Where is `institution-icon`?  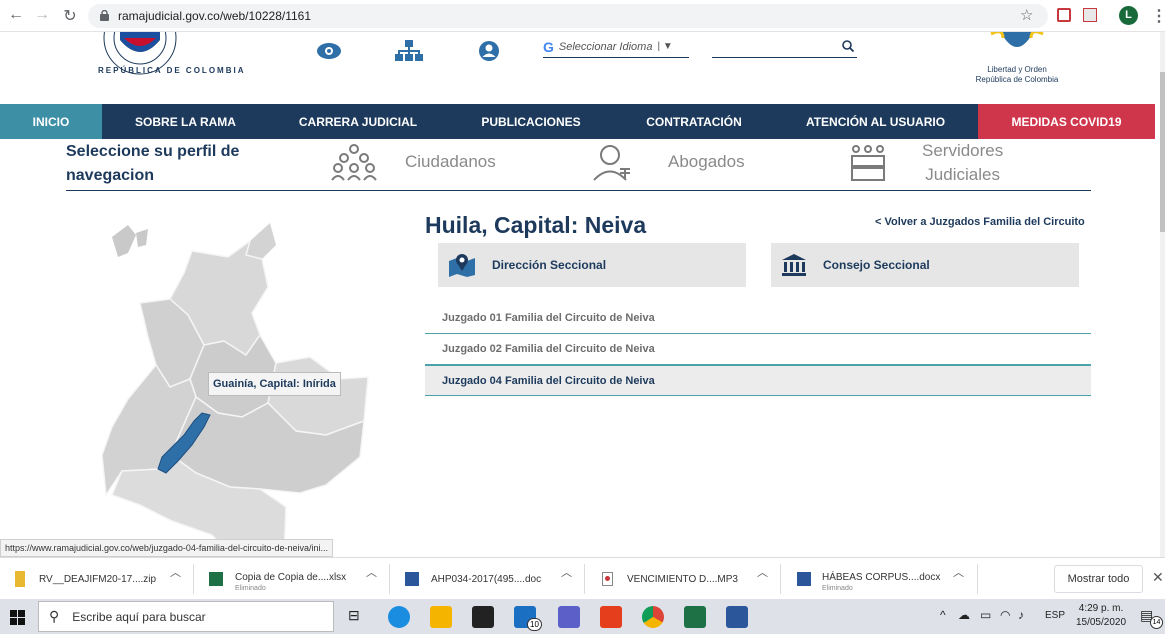 institution-icon is located at coordinates (794, 265).